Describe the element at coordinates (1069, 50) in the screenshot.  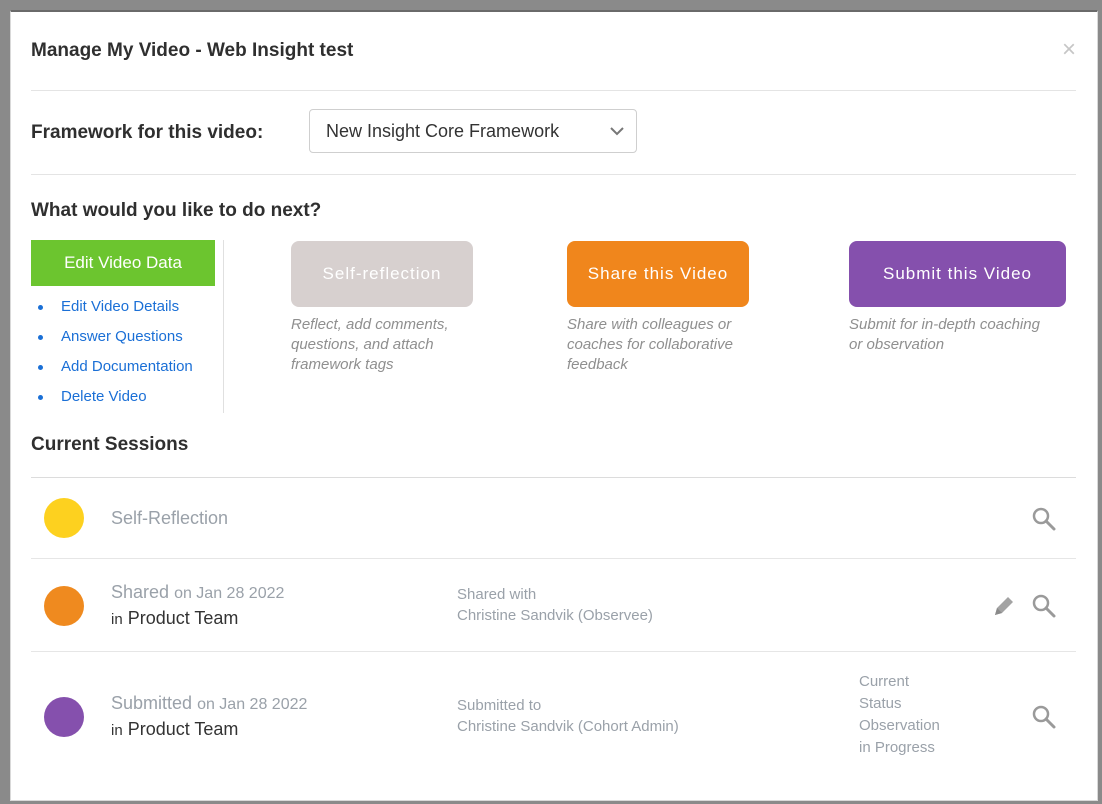
I see `close-icon: ×` at that location.